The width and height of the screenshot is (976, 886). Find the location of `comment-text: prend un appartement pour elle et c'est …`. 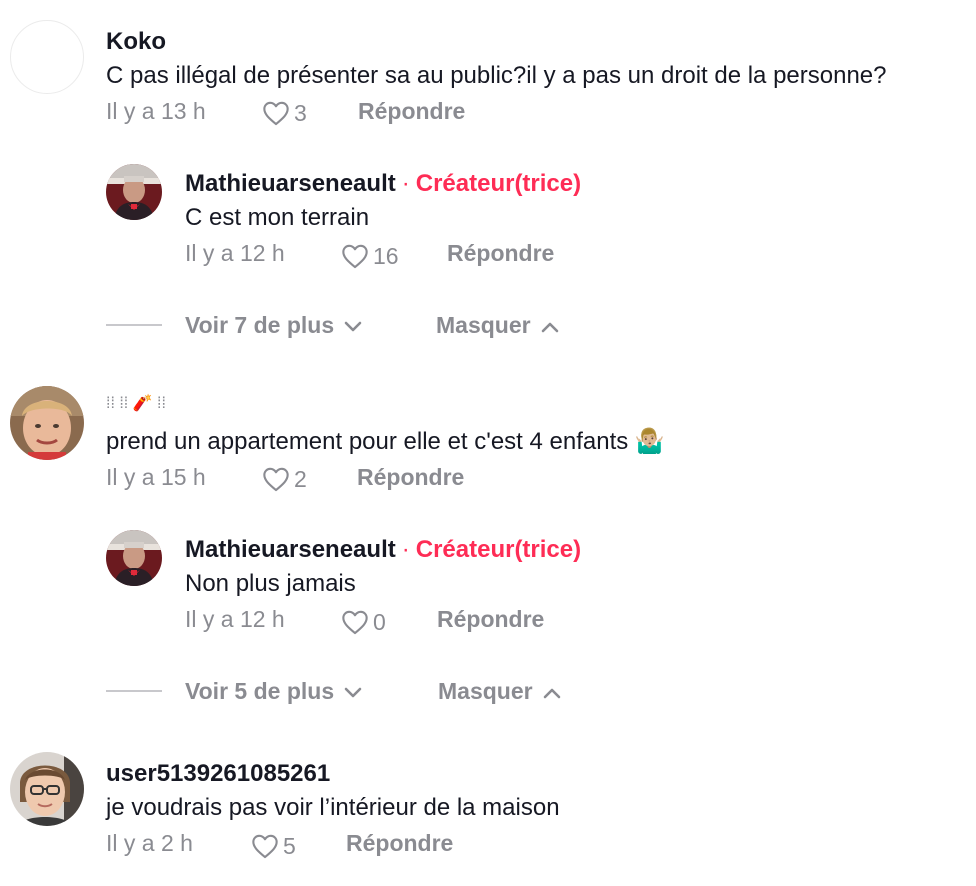

comment-text: prend un appartement pour elle et c'est … is located at coordinates (385, 441).